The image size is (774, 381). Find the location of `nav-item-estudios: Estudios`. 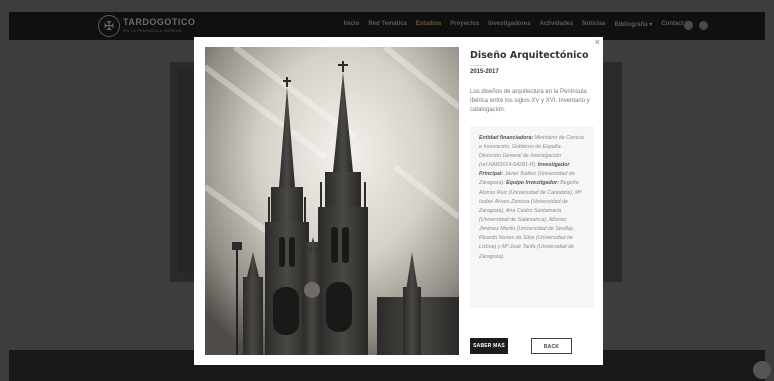

nav-item-estudios: Estudios is located at coordinates (428, 24).